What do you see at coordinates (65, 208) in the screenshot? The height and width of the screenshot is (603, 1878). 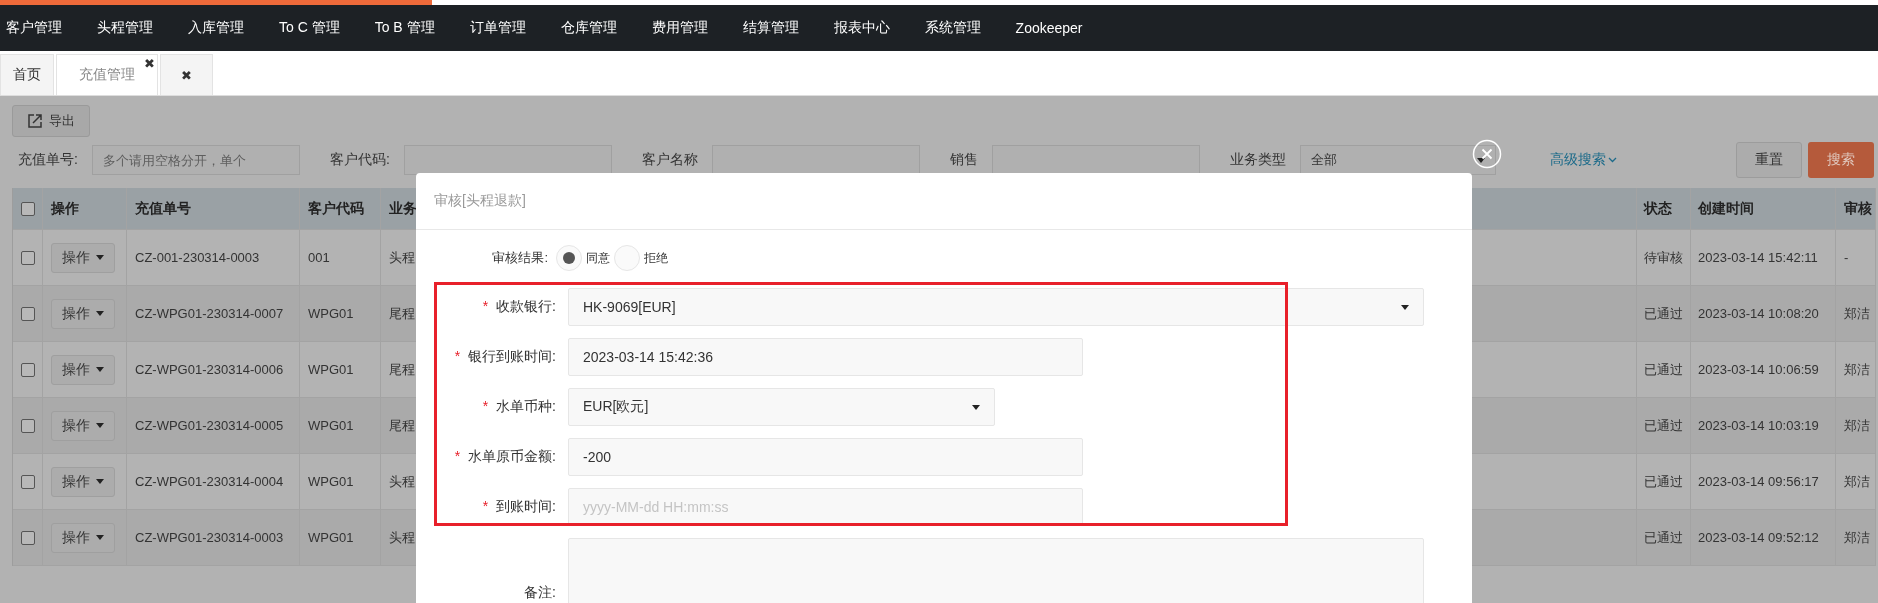 I see `column-header: 操作` at bounding box center [65, 208].